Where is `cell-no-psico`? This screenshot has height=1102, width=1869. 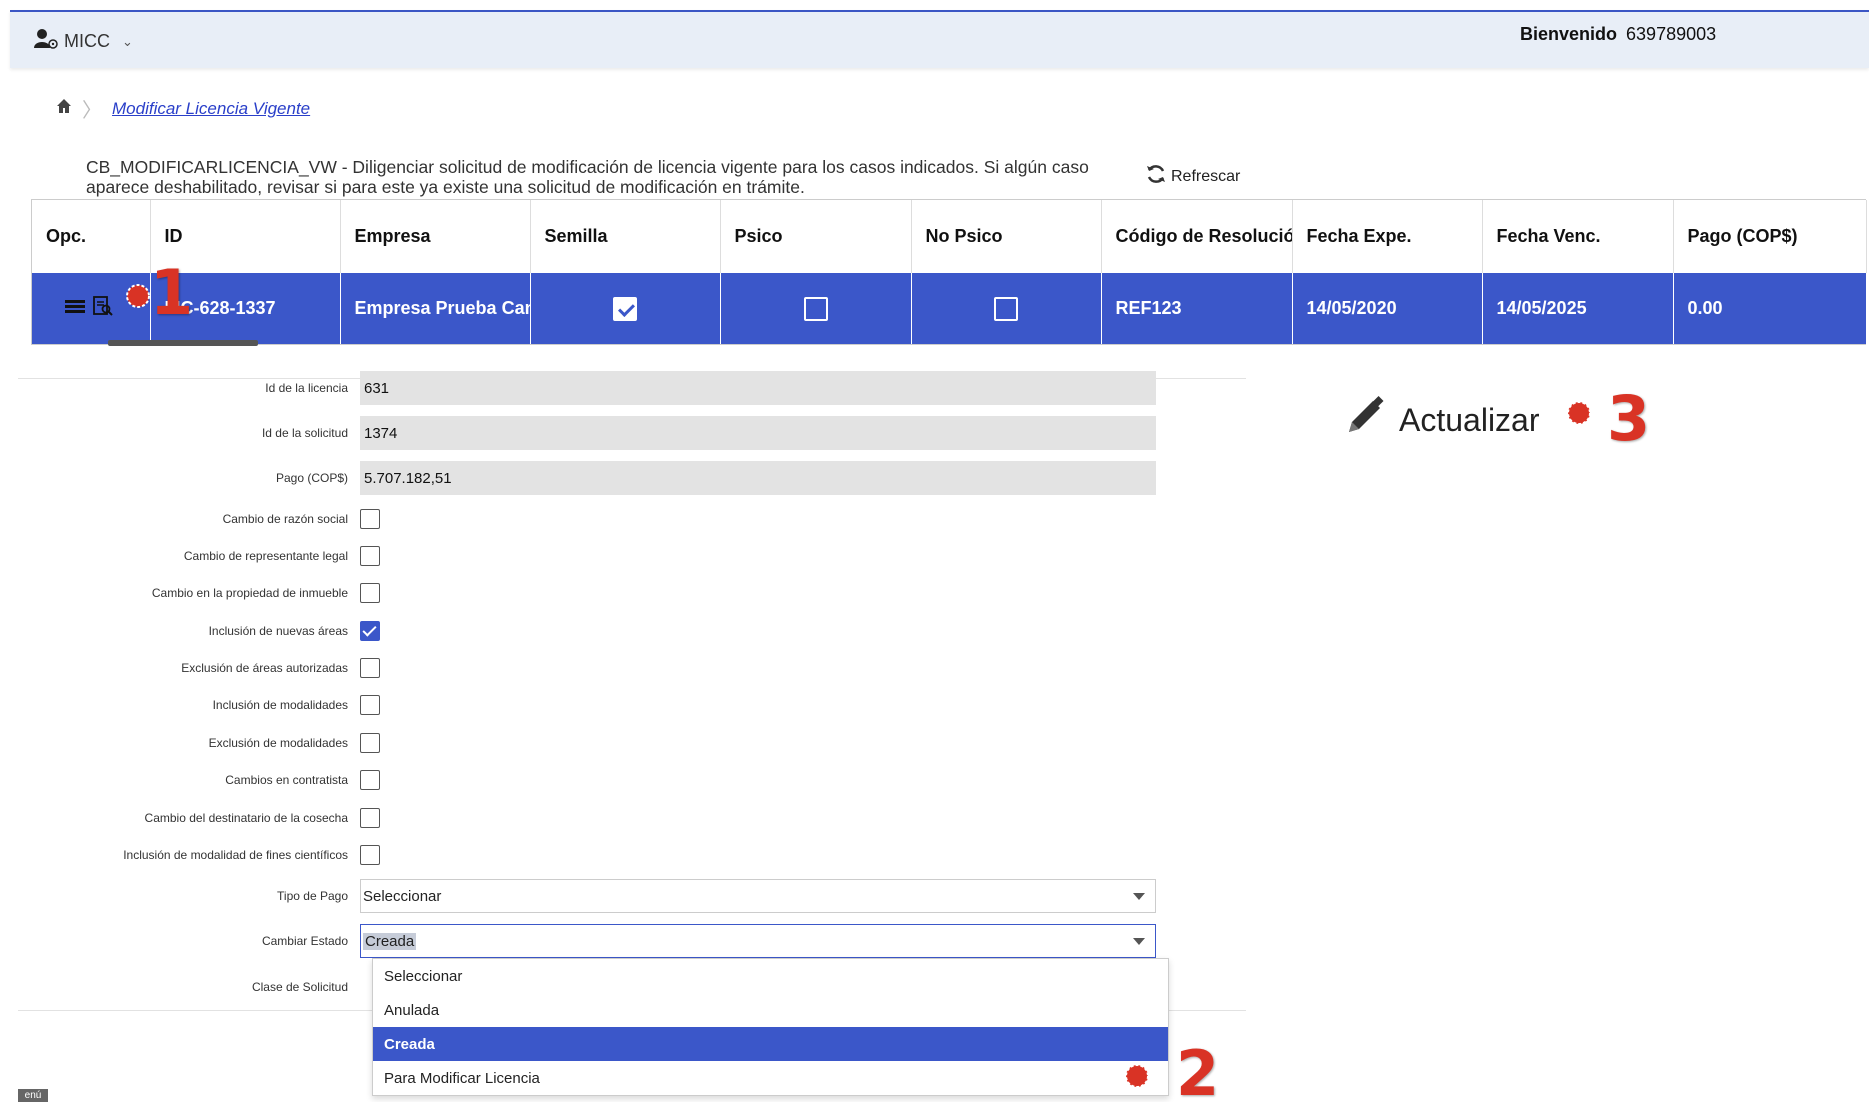
cell-no-psico is located at coordinates (1006, 308).